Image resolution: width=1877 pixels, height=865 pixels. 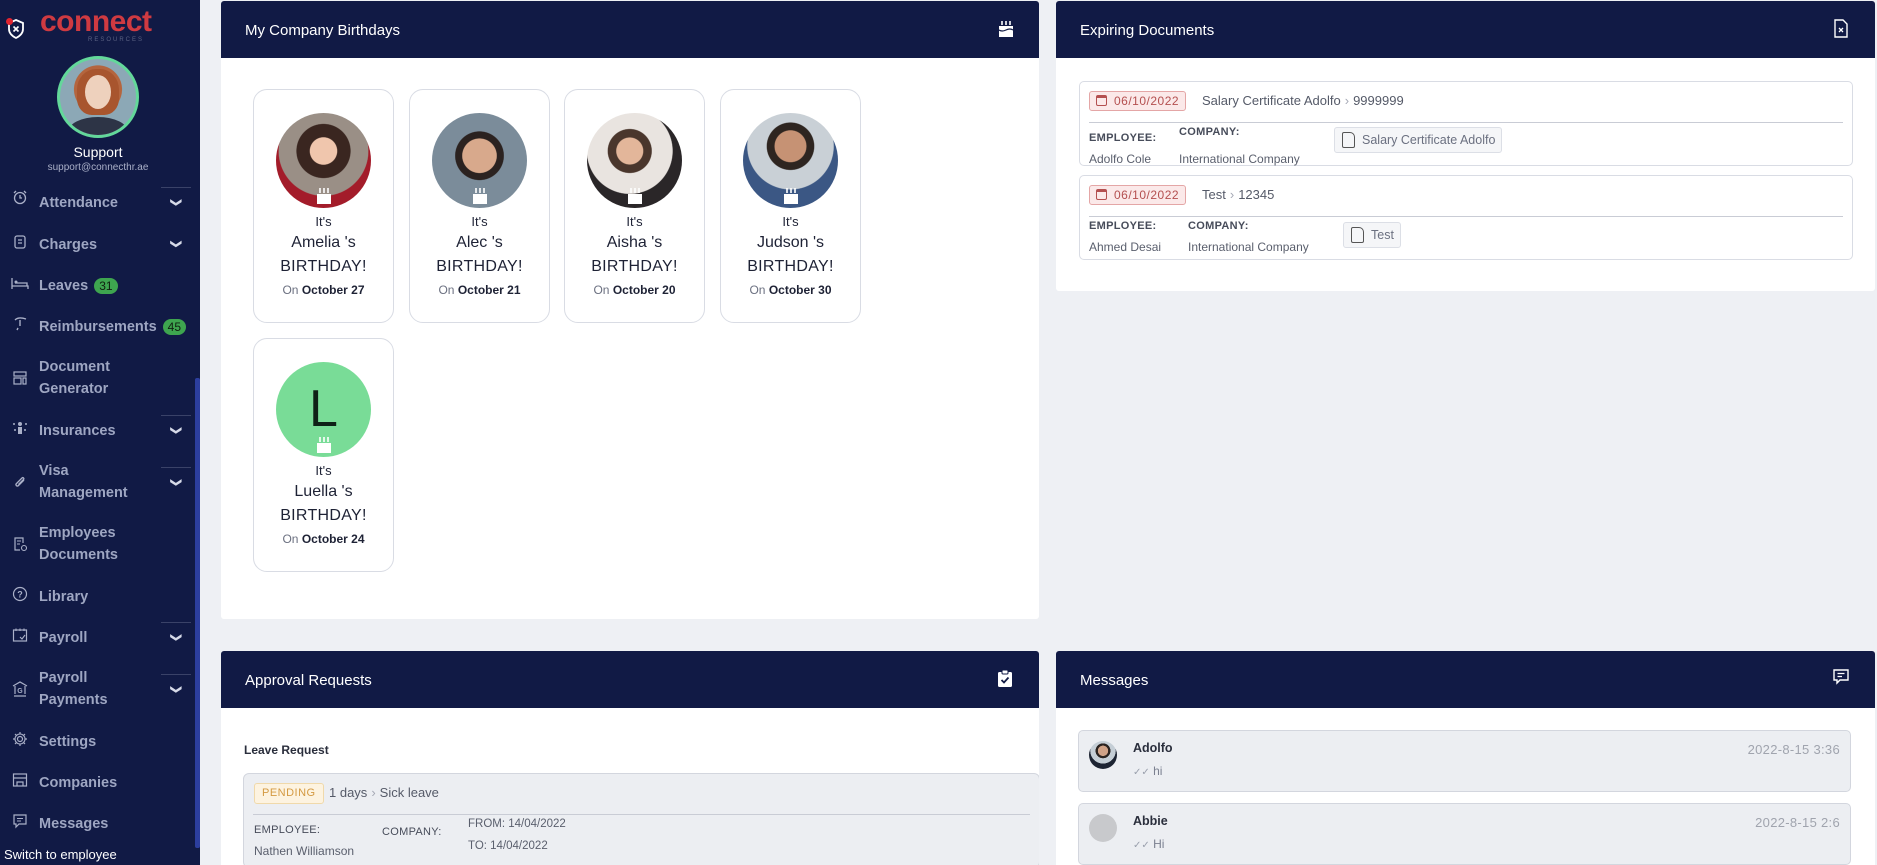 What do you see at coordinates (98, 482) in the screenshot?
I see `sidebar-item-visa-management: Visa Management ❯` at bounding box center [98, 482].